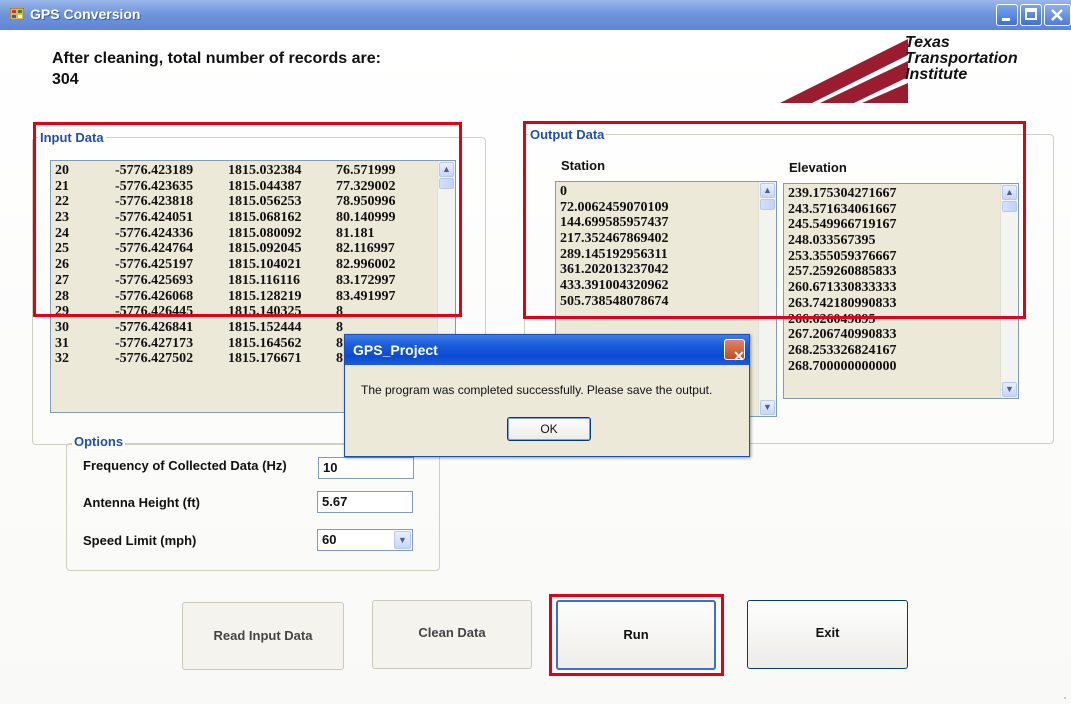  Describe the element at coordinates (263, 636) in the screenshot. I see `read-input-data-button: Read Input Data` at that location.